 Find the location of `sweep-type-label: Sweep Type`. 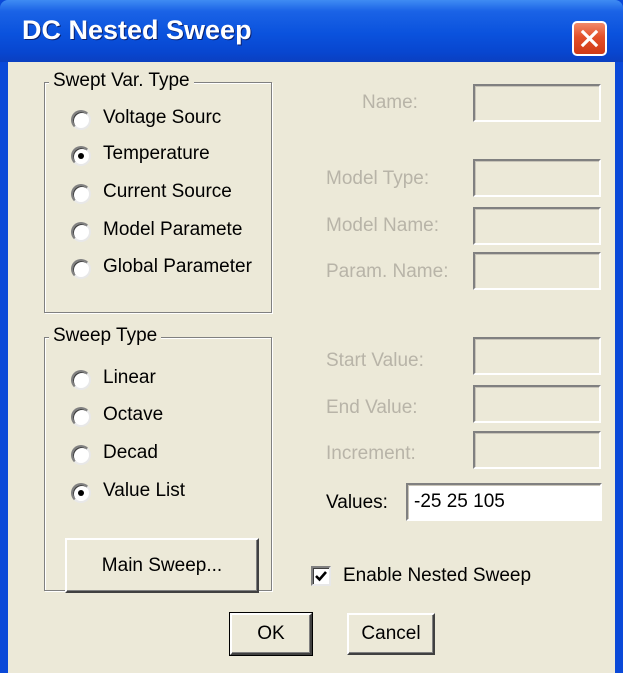

sweep-type-label: Sweep Type is located at coordinates (105, 336).